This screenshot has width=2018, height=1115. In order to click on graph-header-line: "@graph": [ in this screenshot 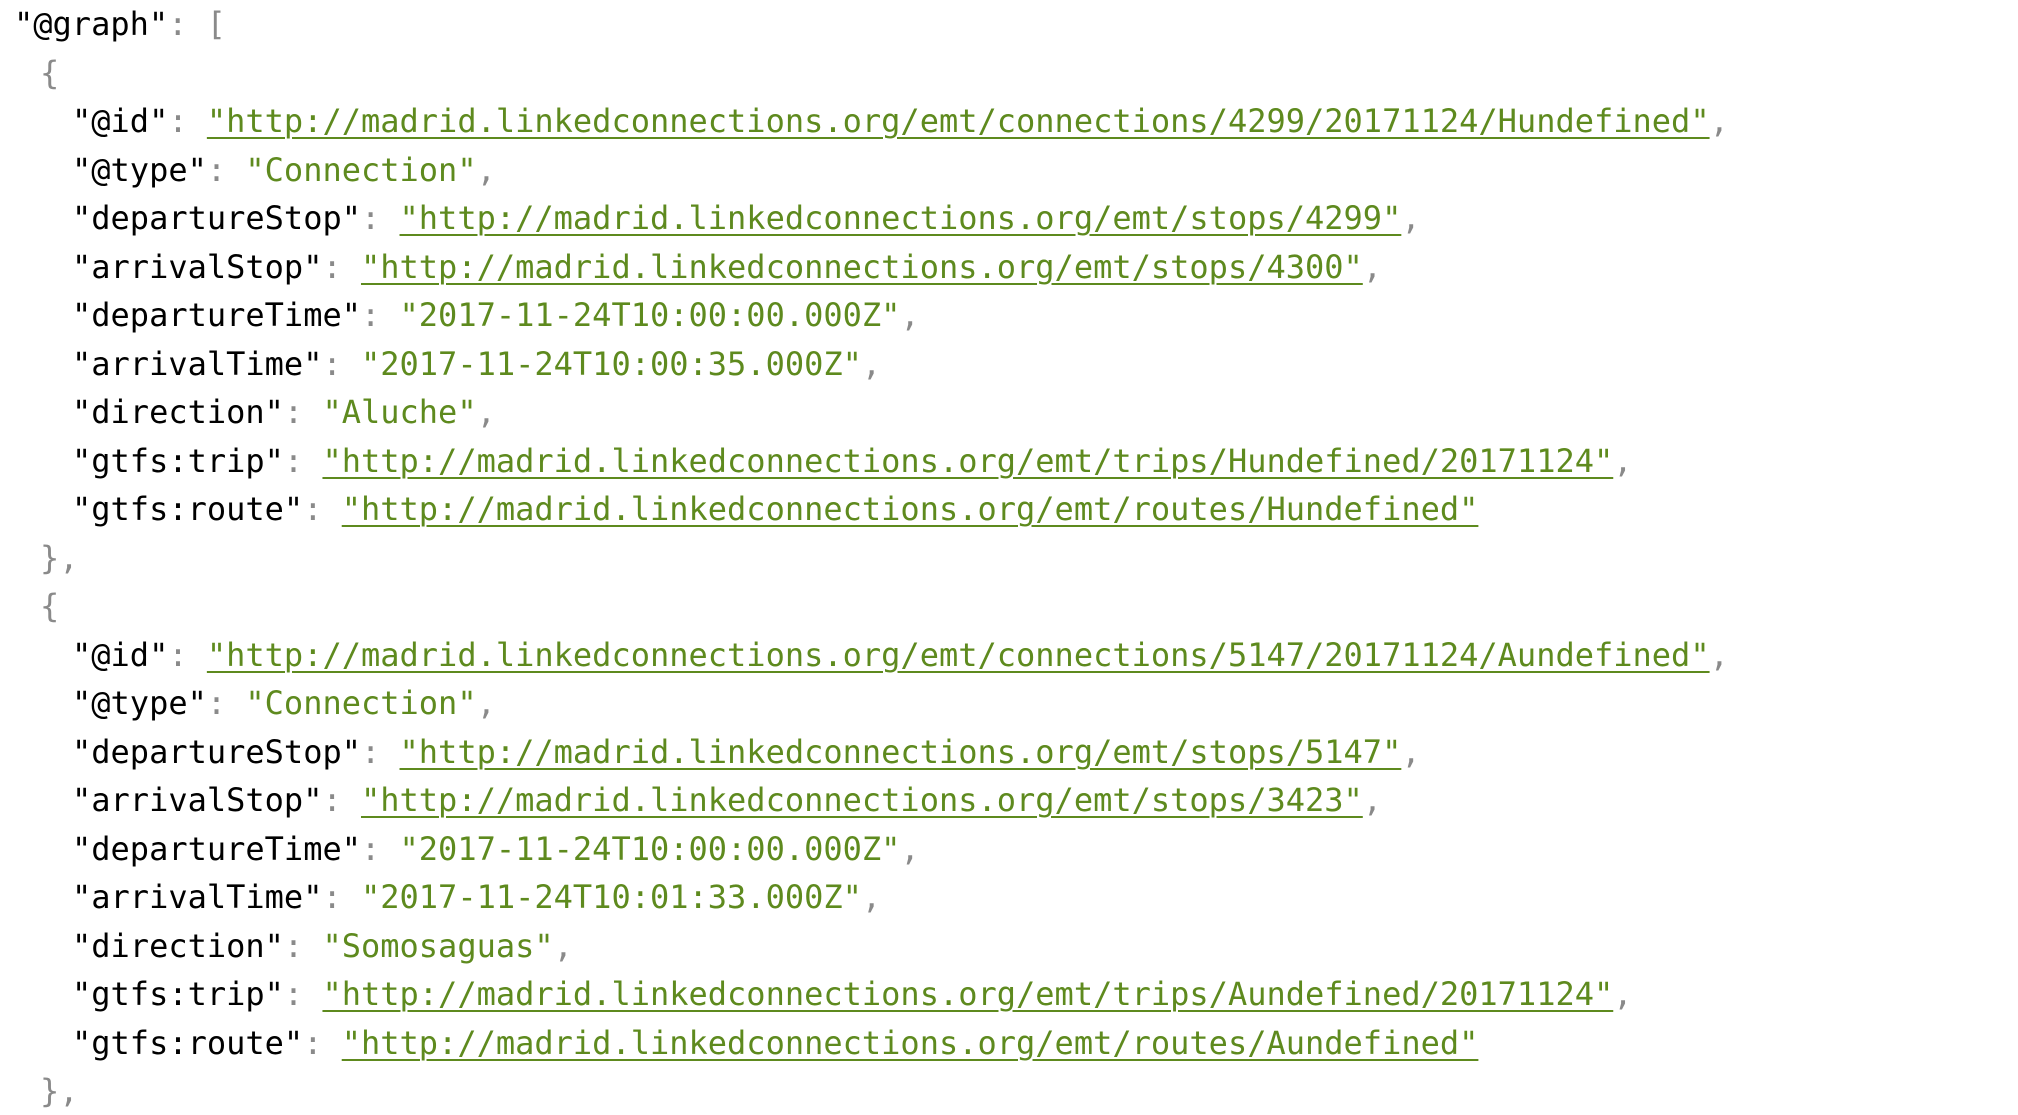, I will do `click(120, 24)`.